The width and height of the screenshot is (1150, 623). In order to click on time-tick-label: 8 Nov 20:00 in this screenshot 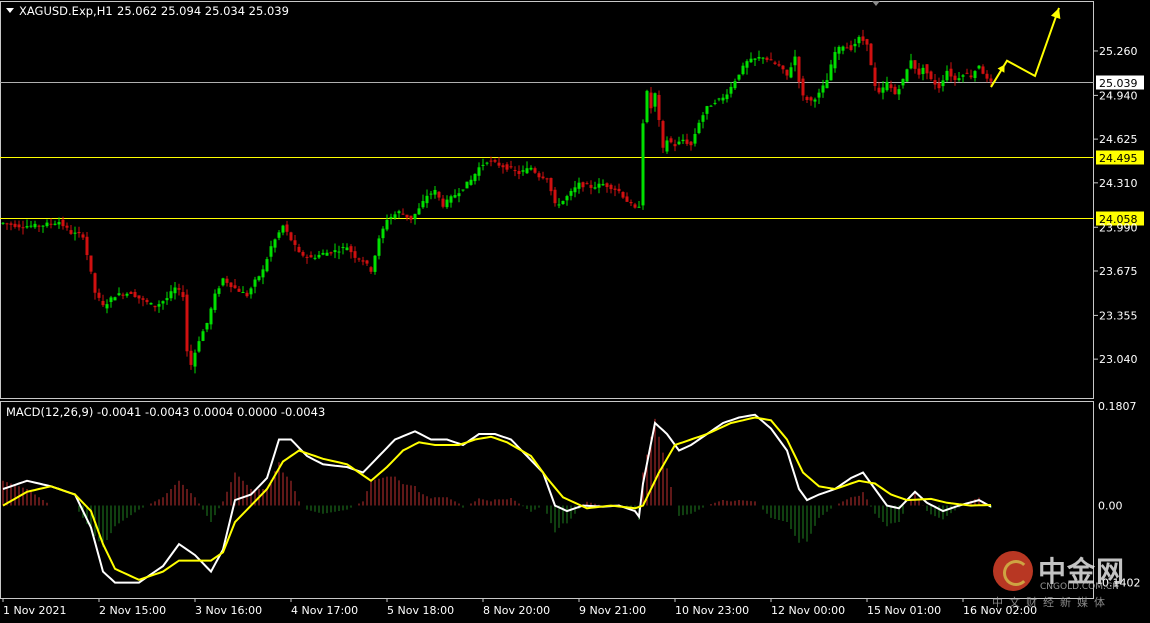, I will do `click(516, 610)`.